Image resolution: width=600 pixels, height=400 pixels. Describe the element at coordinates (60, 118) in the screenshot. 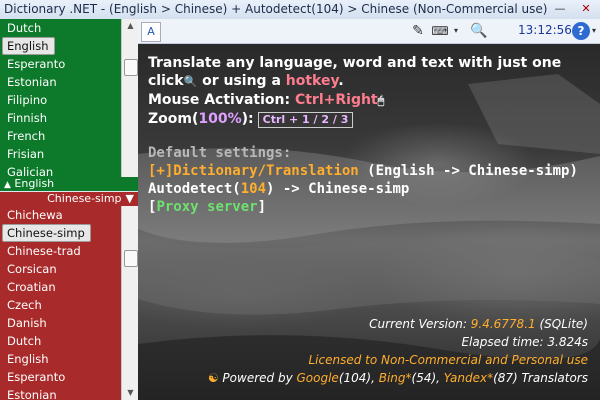

I see `source-language-item: Finnish` at that location.